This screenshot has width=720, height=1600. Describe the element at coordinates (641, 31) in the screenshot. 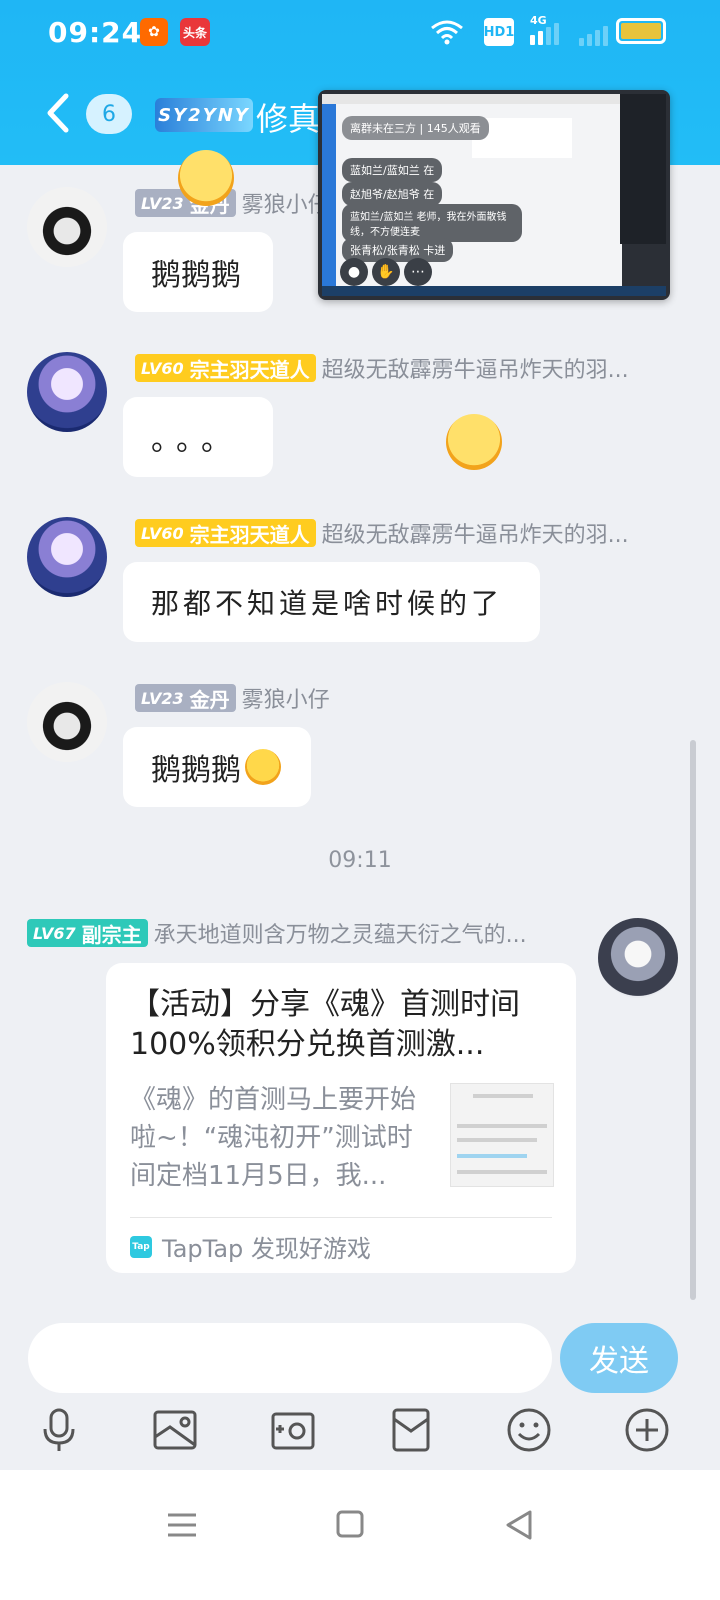

I see `battery-icon` at that location.